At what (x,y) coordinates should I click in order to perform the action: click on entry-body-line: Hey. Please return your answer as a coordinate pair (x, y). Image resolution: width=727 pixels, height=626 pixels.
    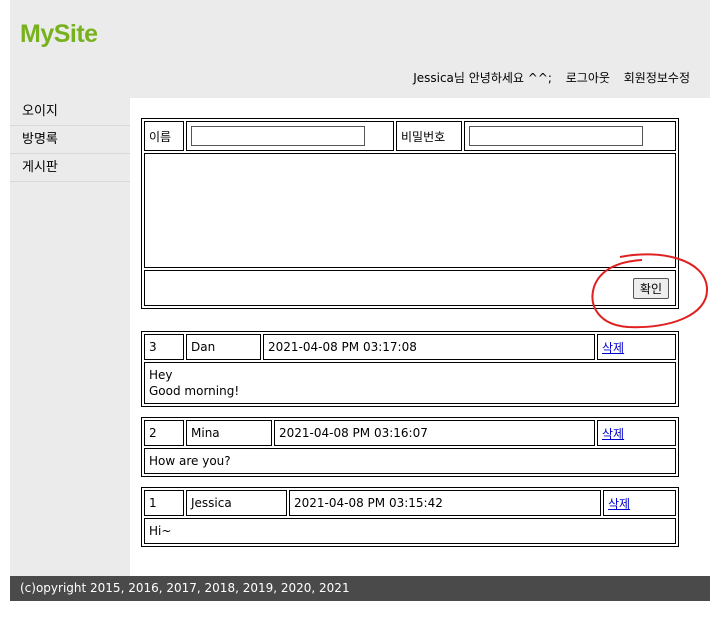
    Looking at the image, I should click on (161, 375).